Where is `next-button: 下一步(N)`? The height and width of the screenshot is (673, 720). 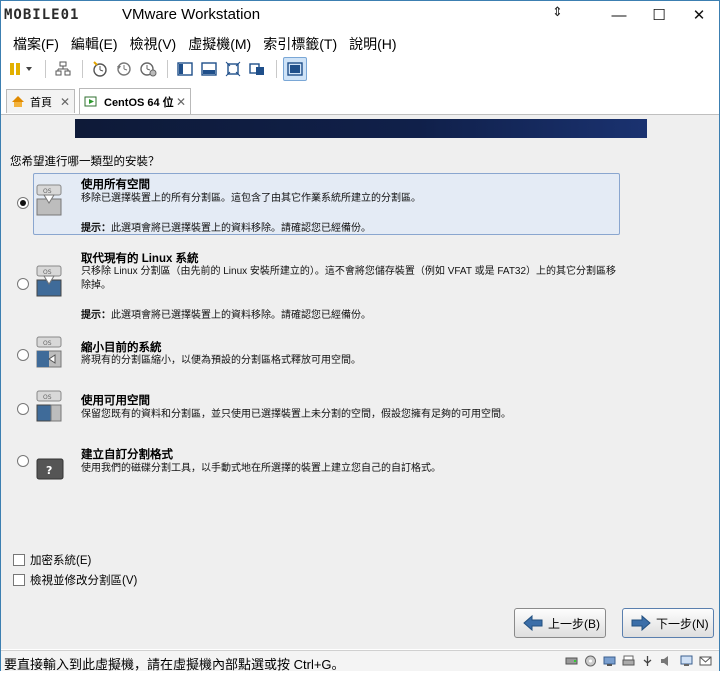 next-button: 下一步(N) is located at coordinates (668, 623).